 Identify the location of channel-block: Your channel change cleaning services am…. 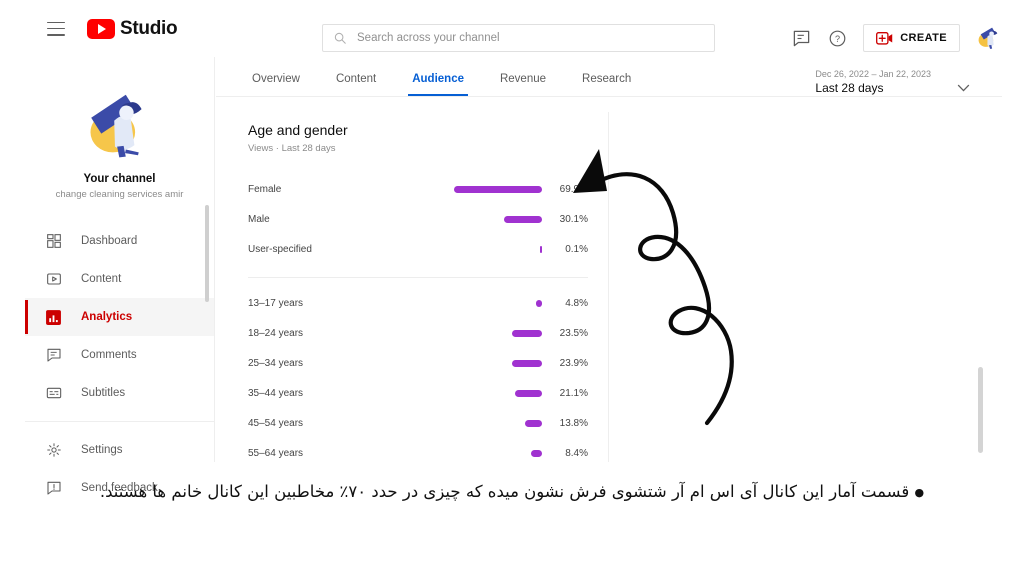
(119, 128).